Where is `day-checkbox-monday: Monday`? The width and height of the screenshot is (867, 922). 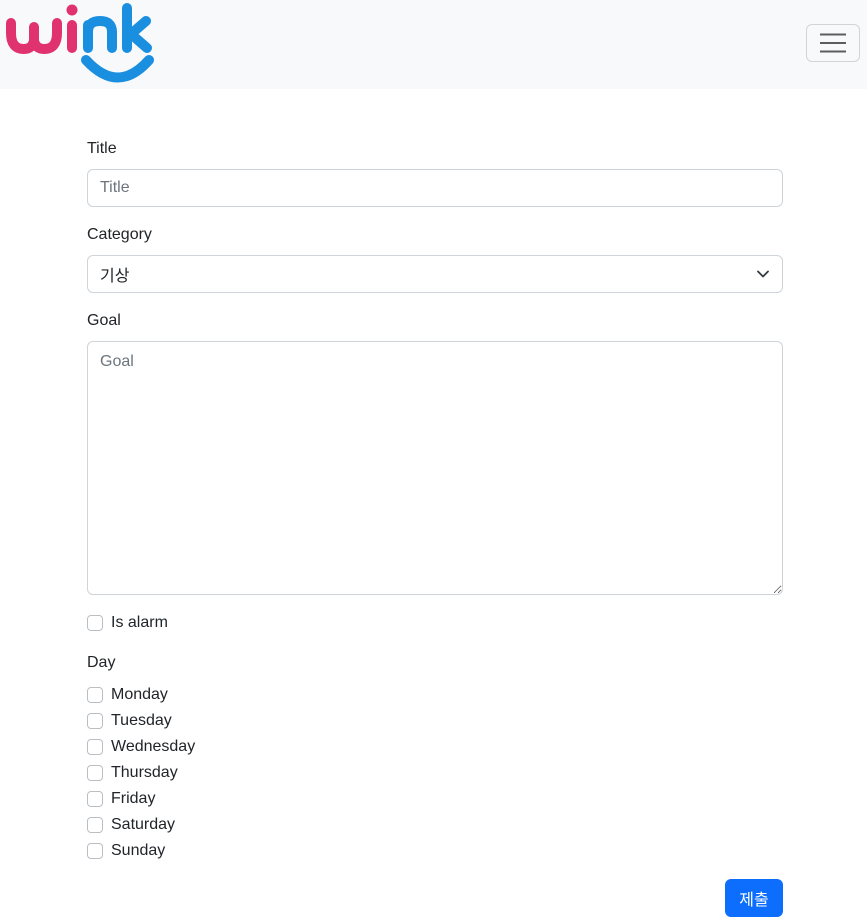 day-checkbox-monday: Monday is located at coordinates (127, 695).